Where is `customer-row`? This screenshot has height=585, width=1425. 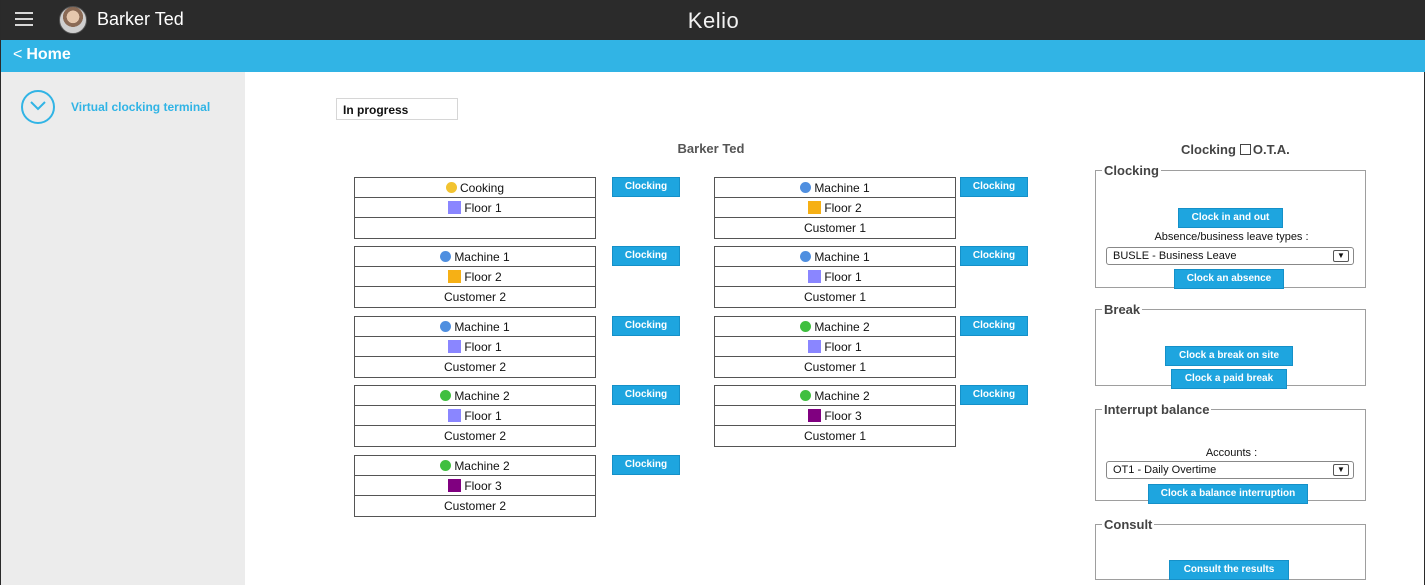
customer-row is located at coordinates (475, 228).